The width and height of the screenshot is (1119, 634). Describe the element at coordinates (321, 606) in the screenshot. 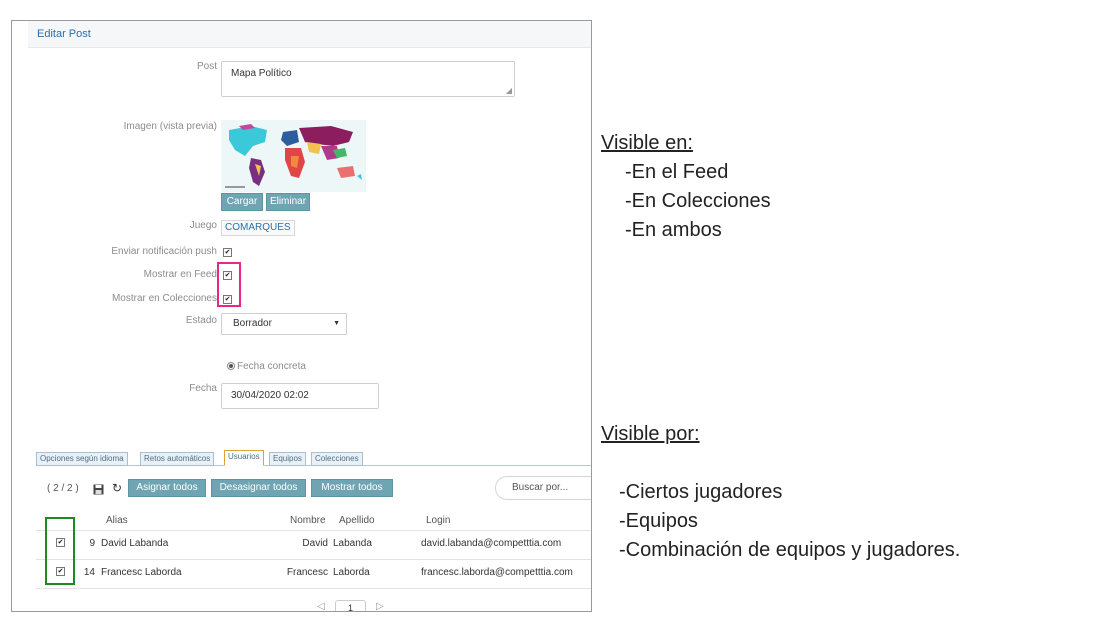

I see `prev-page-icon: ◁` at that location.